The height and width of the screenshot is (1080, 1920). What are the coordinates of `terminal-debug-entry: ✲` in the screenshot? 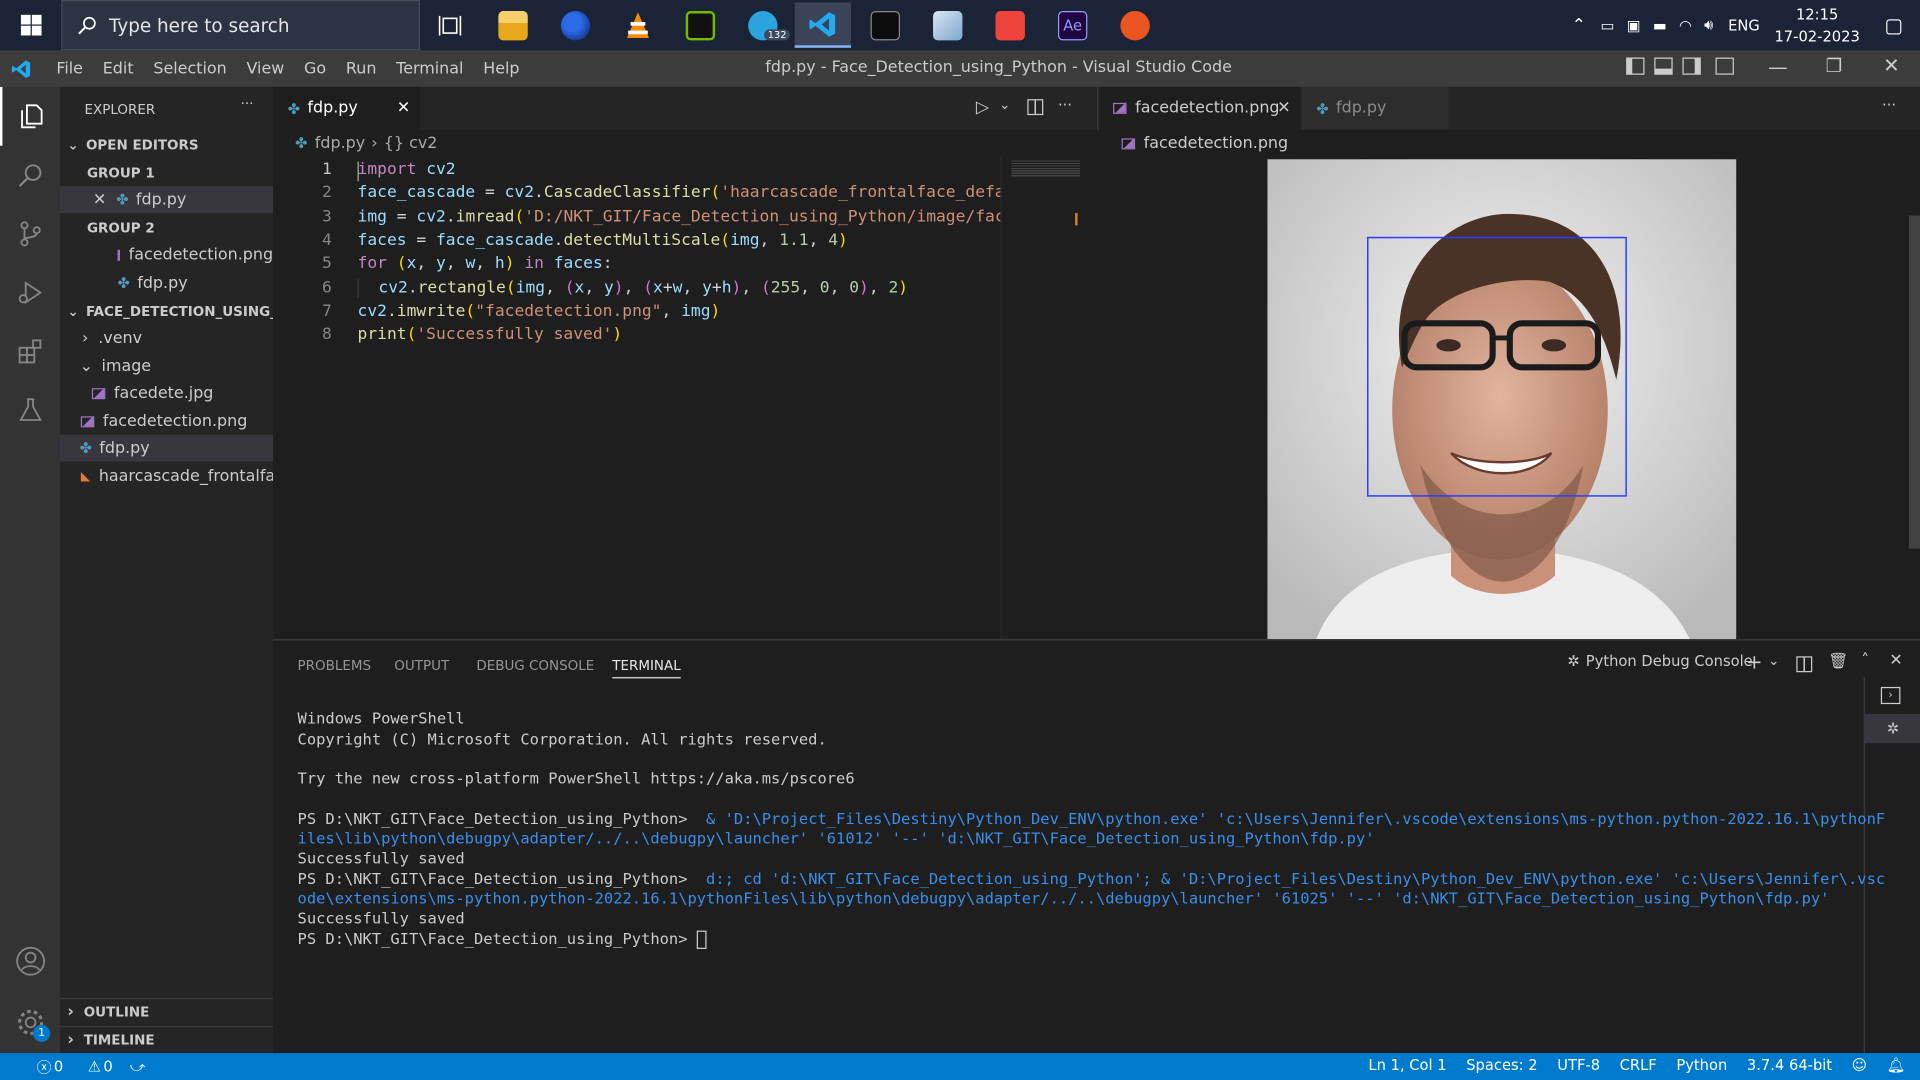 It's located at (1892, 728).